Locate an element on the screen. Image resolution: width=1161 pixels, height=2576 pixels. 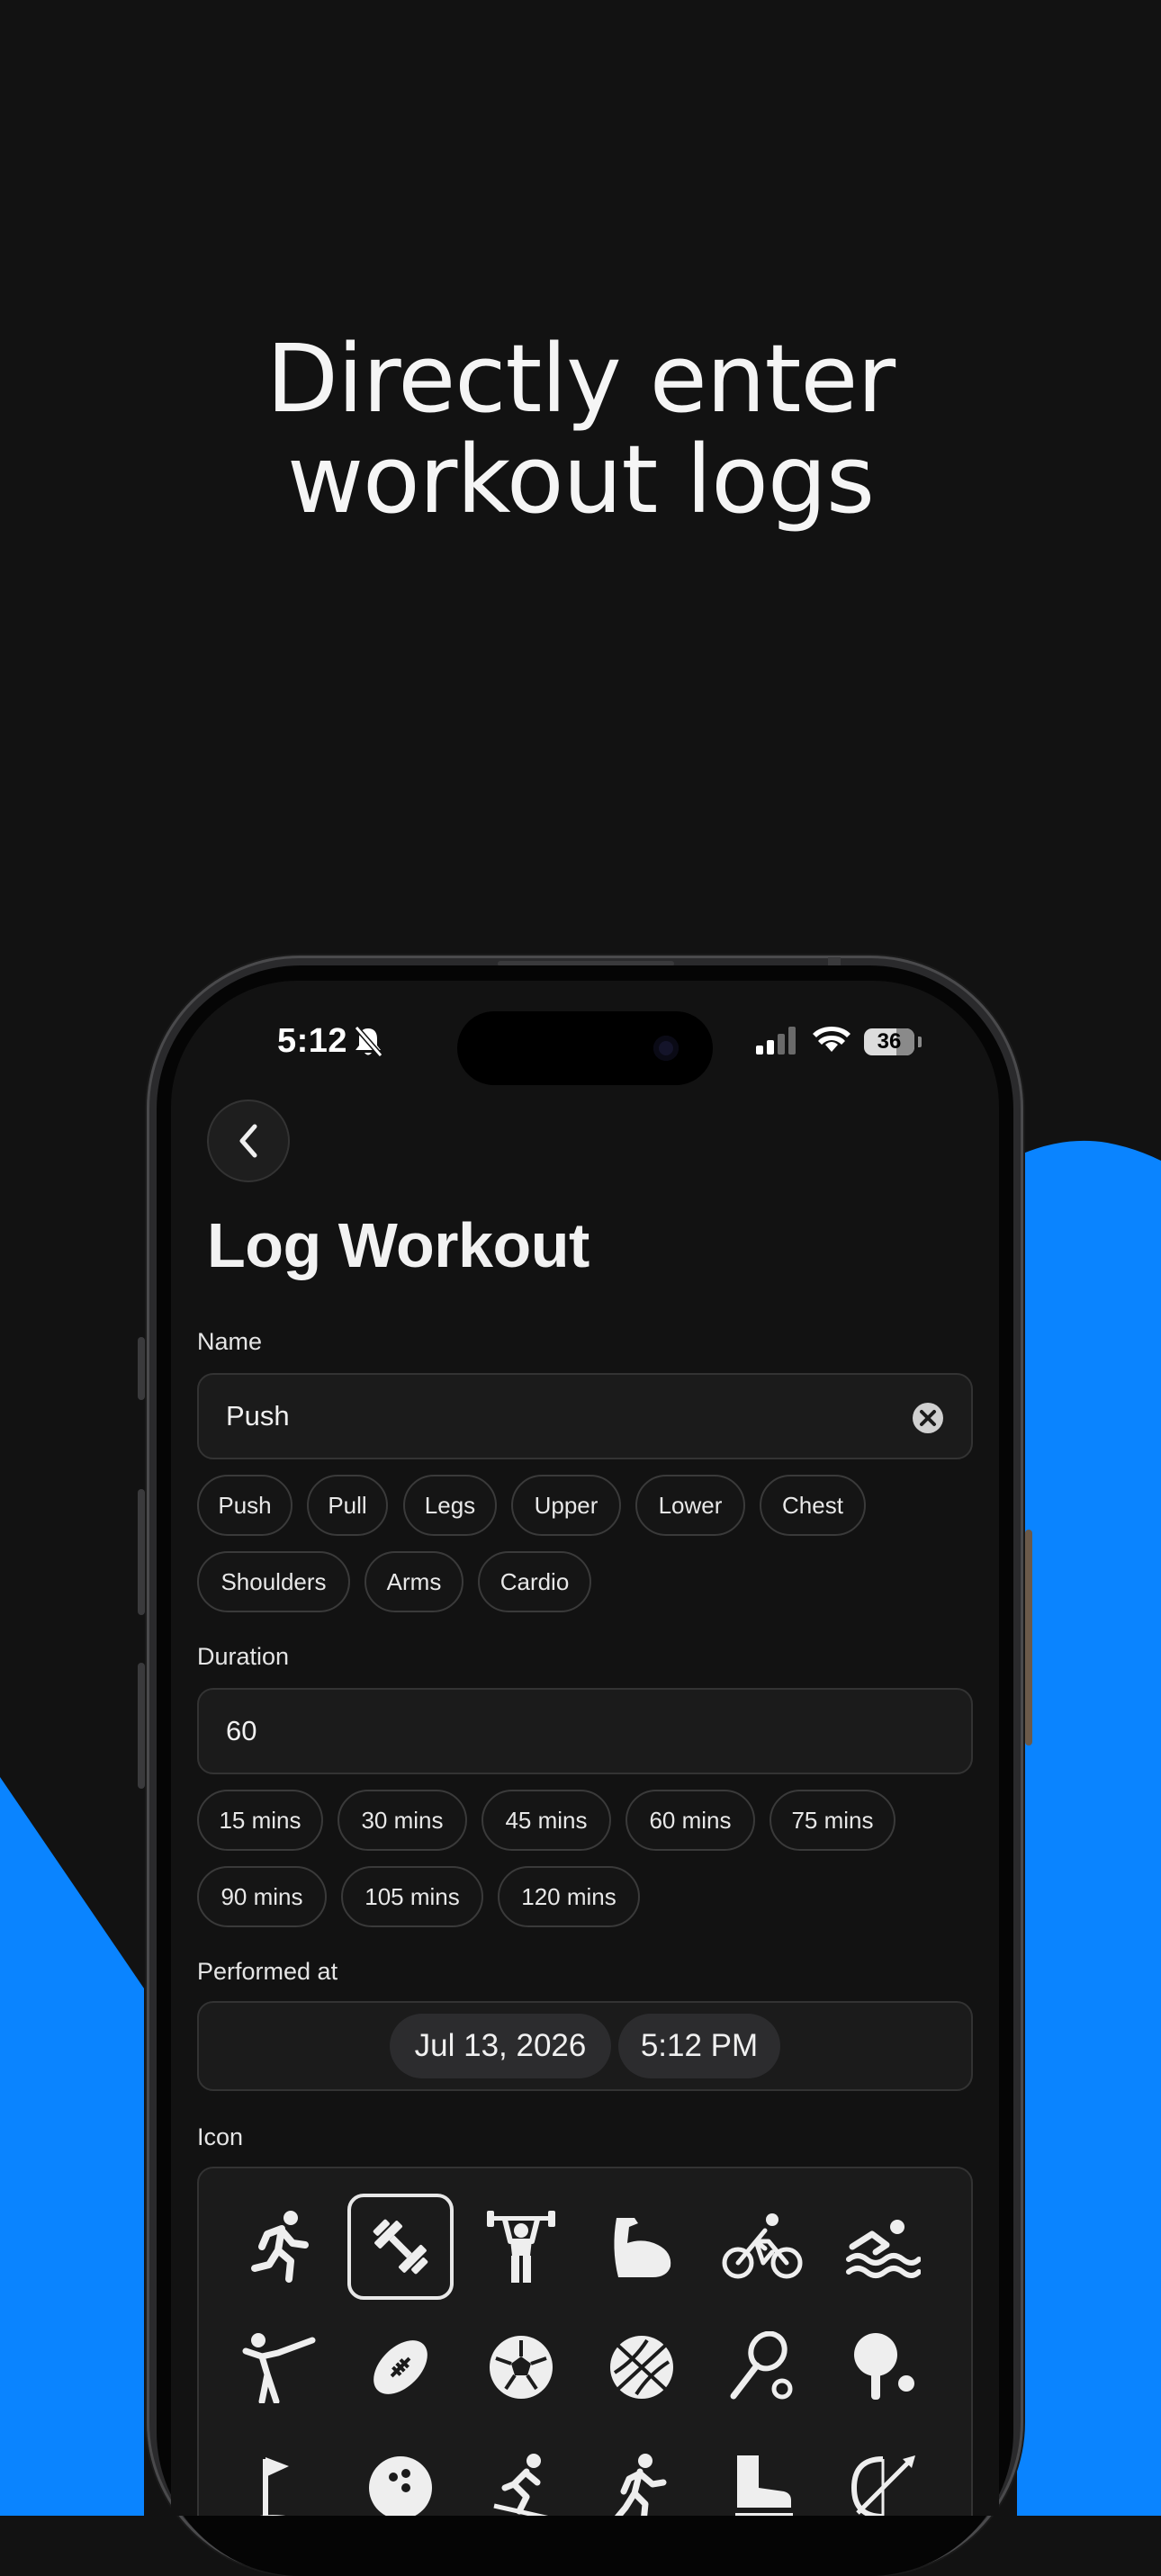
bicep-icon is located at coordinates (642, 2248).